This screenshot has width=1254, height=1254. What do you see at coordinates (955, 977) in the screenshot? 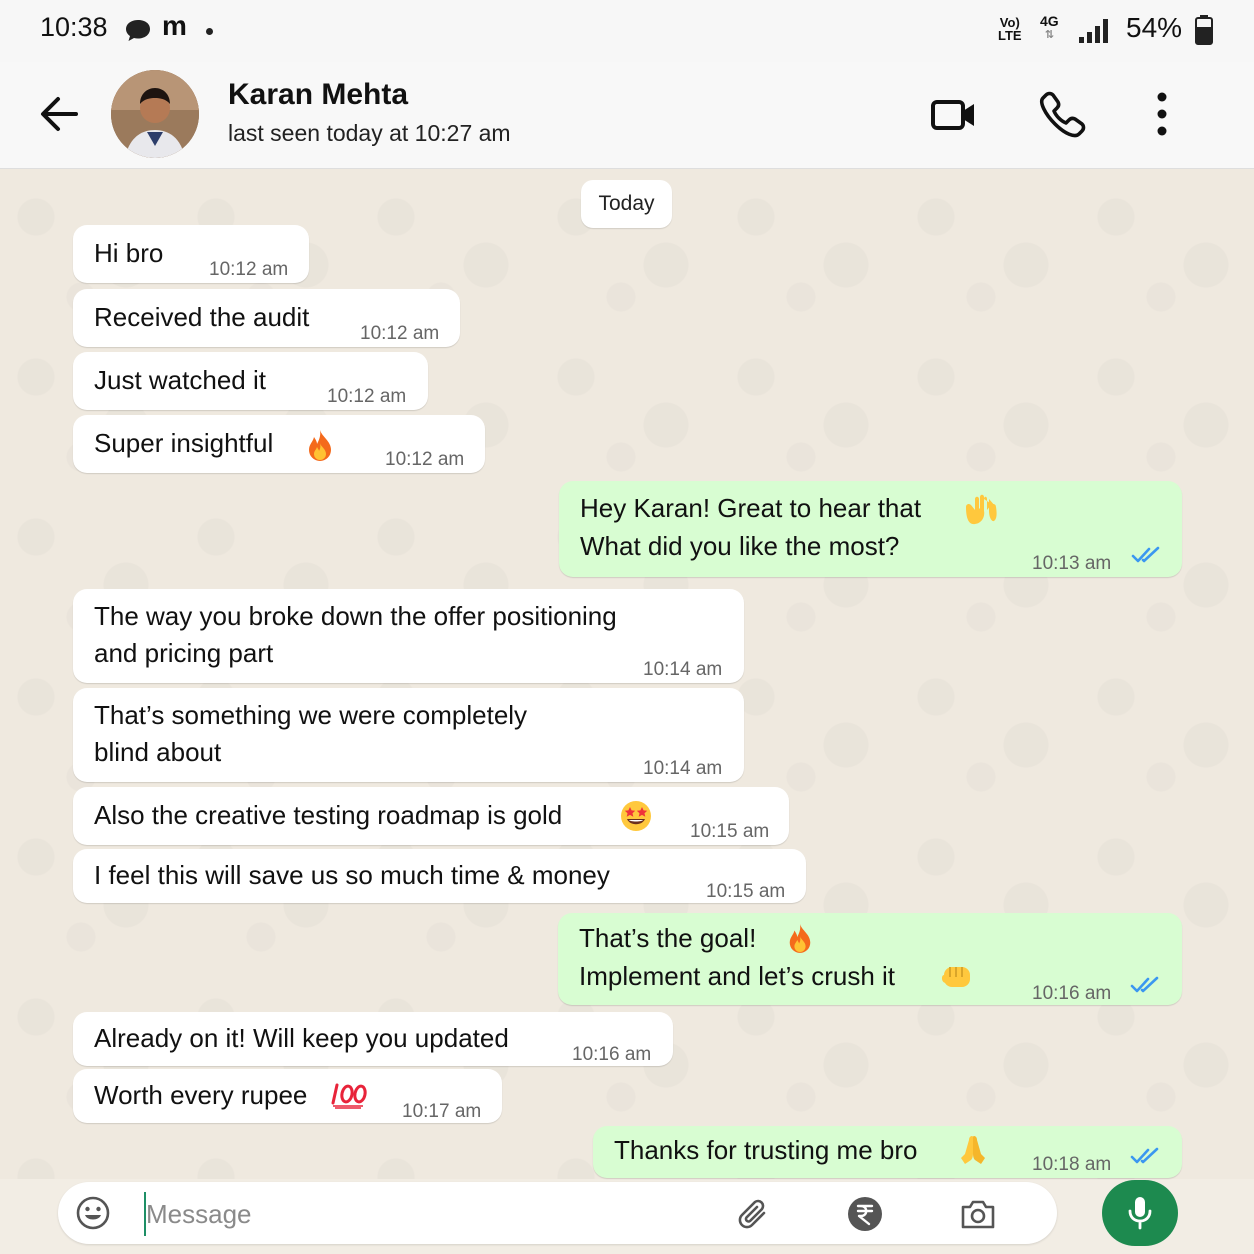
I see `fist-emoji-icon` at bounding box center [955, 977].